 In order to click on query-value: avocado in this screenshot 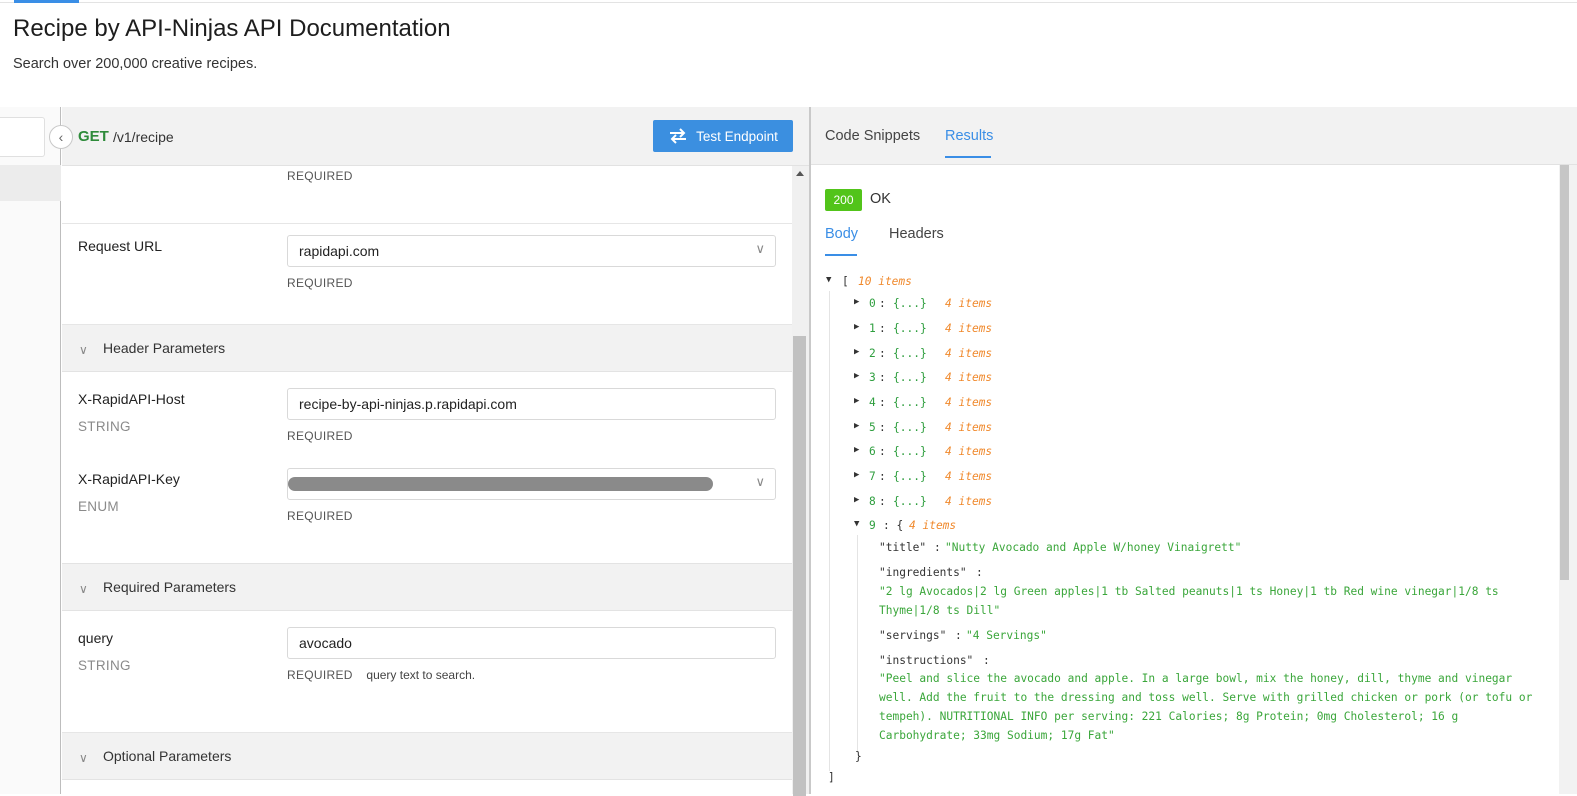, I will do `click(325, 643)`.